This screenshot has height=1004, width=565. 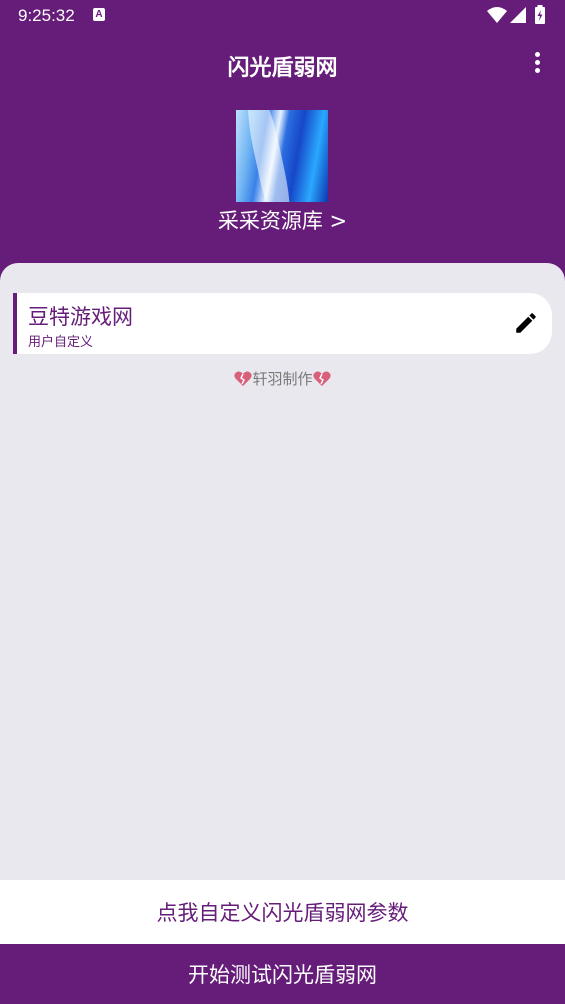 I want to click on resource-library-link: 采采资源库 >, so click(x=282, y=220).